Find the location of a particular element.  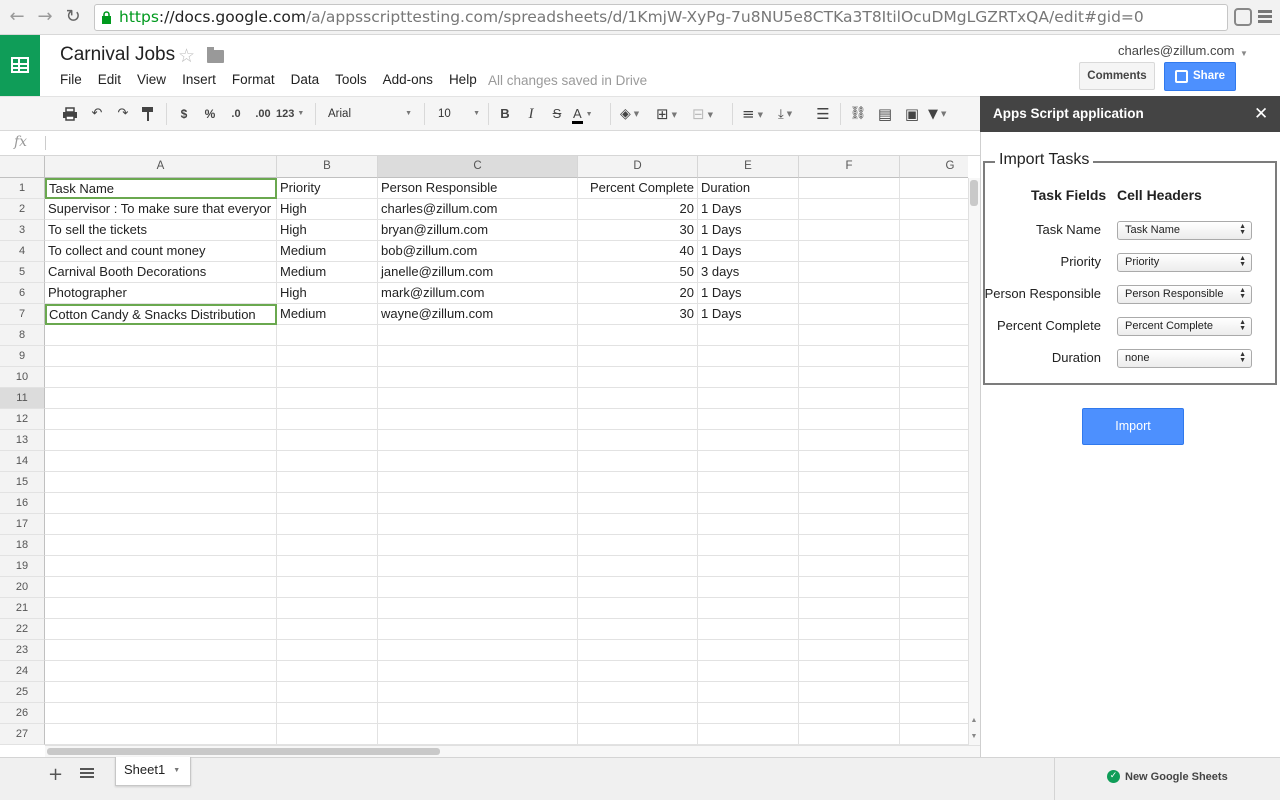

cell-e22 is located at coordinates (748, 629).